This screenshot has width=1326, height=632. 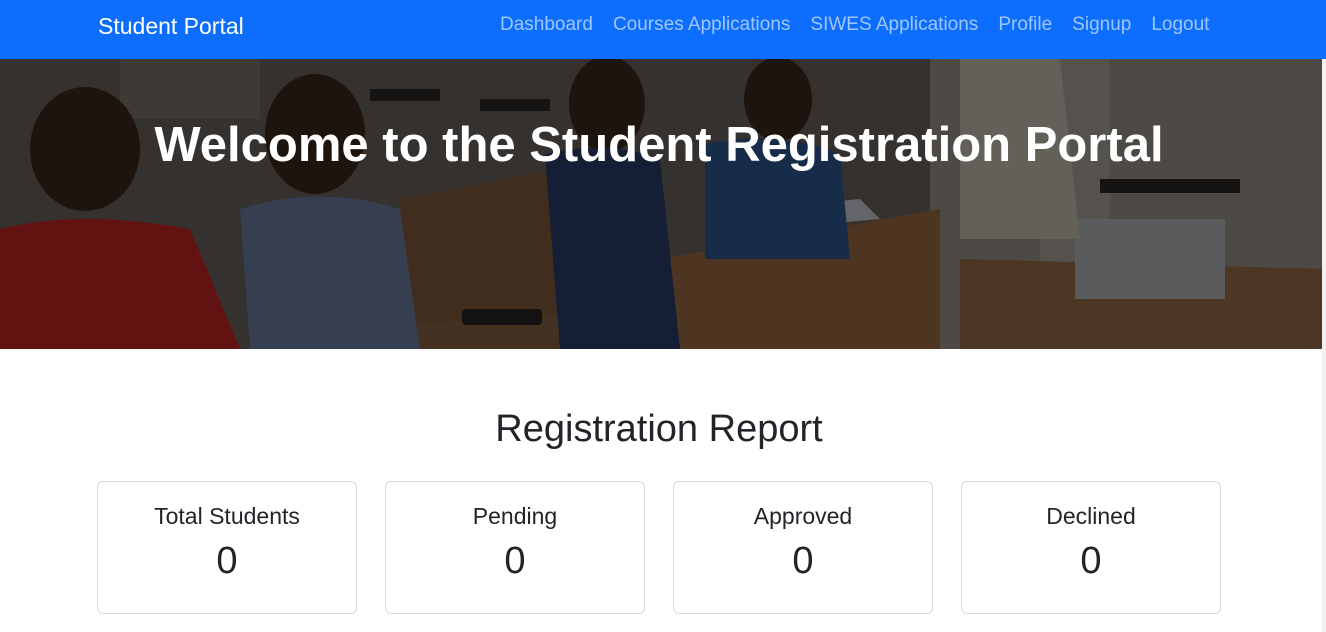 I want to click on brand-link: Student Portal, so click(x=171, y=26).